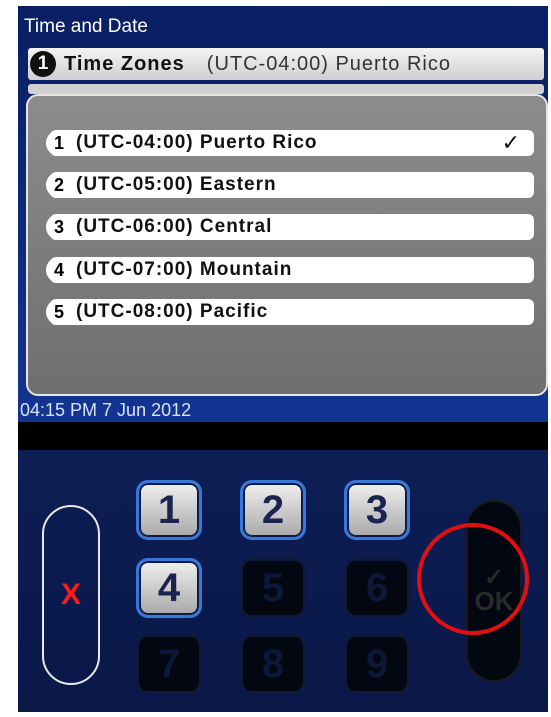  Describe the element at coordinates (59, 312) in the screenshot. I see `option-number-badge: 5` at that location.